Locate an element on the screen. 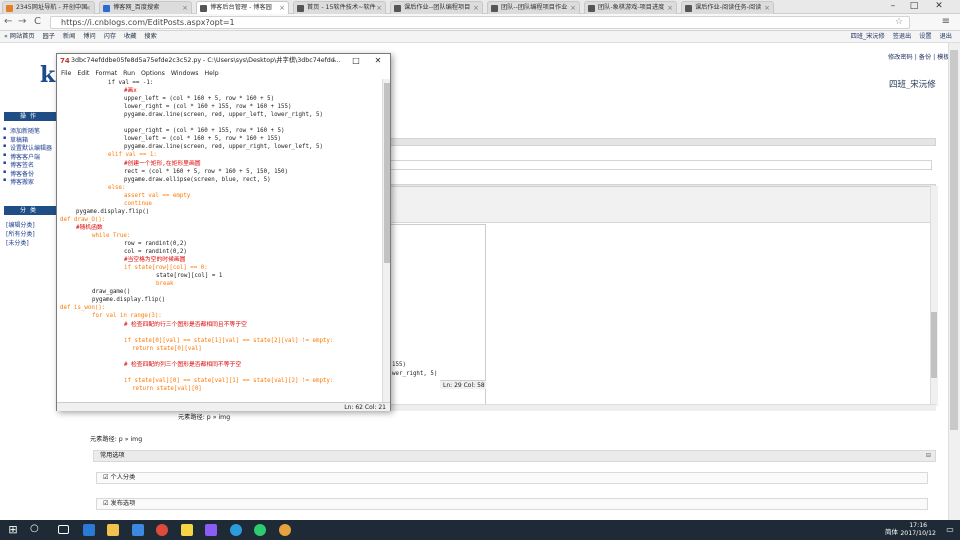  system-tray: 简体 17:16 2017/10/12 ▭ is located at coordinates (890, 530).